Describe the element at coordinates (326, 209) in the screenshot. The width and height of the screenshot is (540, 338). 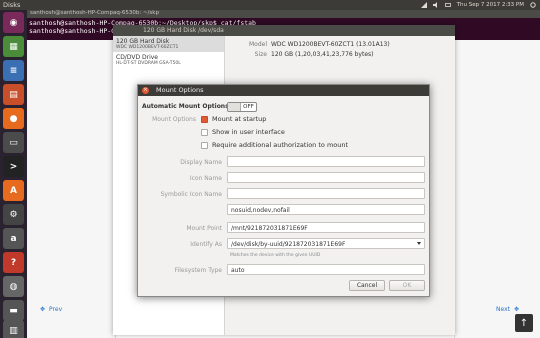
I see `mount-options-field: nosuid,nodev,nofail` at that location.